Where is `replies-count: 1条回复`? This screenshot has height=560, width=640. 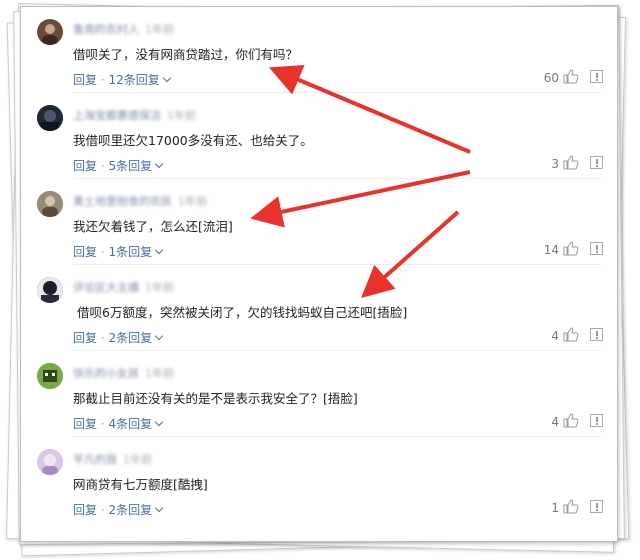
replies-count: 1条回复 is located at coordinates (130, 252).